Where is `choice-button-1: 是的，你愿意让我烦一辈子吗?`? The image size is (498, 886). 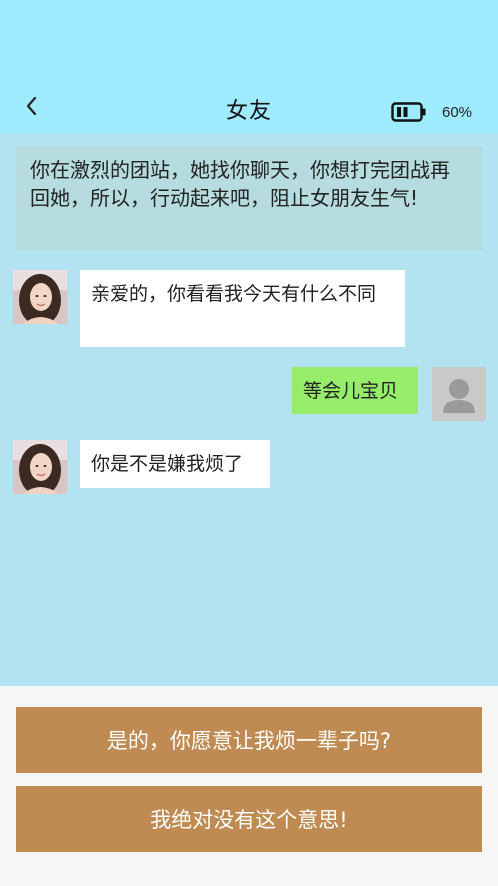 choice-button-1: 是的，你愿意让我烦一辈子吗? is located at coordinates (249, 740).